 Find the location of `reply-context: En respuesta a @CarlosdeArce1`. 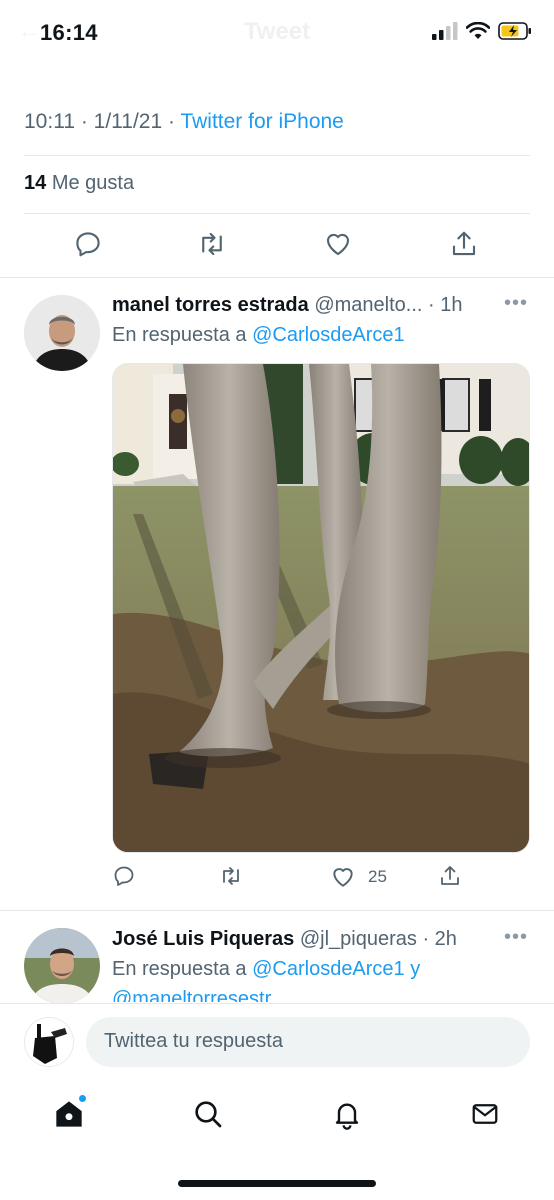

reply-context: En respuesta a @CarlosdeArce1 is located at coordinates (258, 335).